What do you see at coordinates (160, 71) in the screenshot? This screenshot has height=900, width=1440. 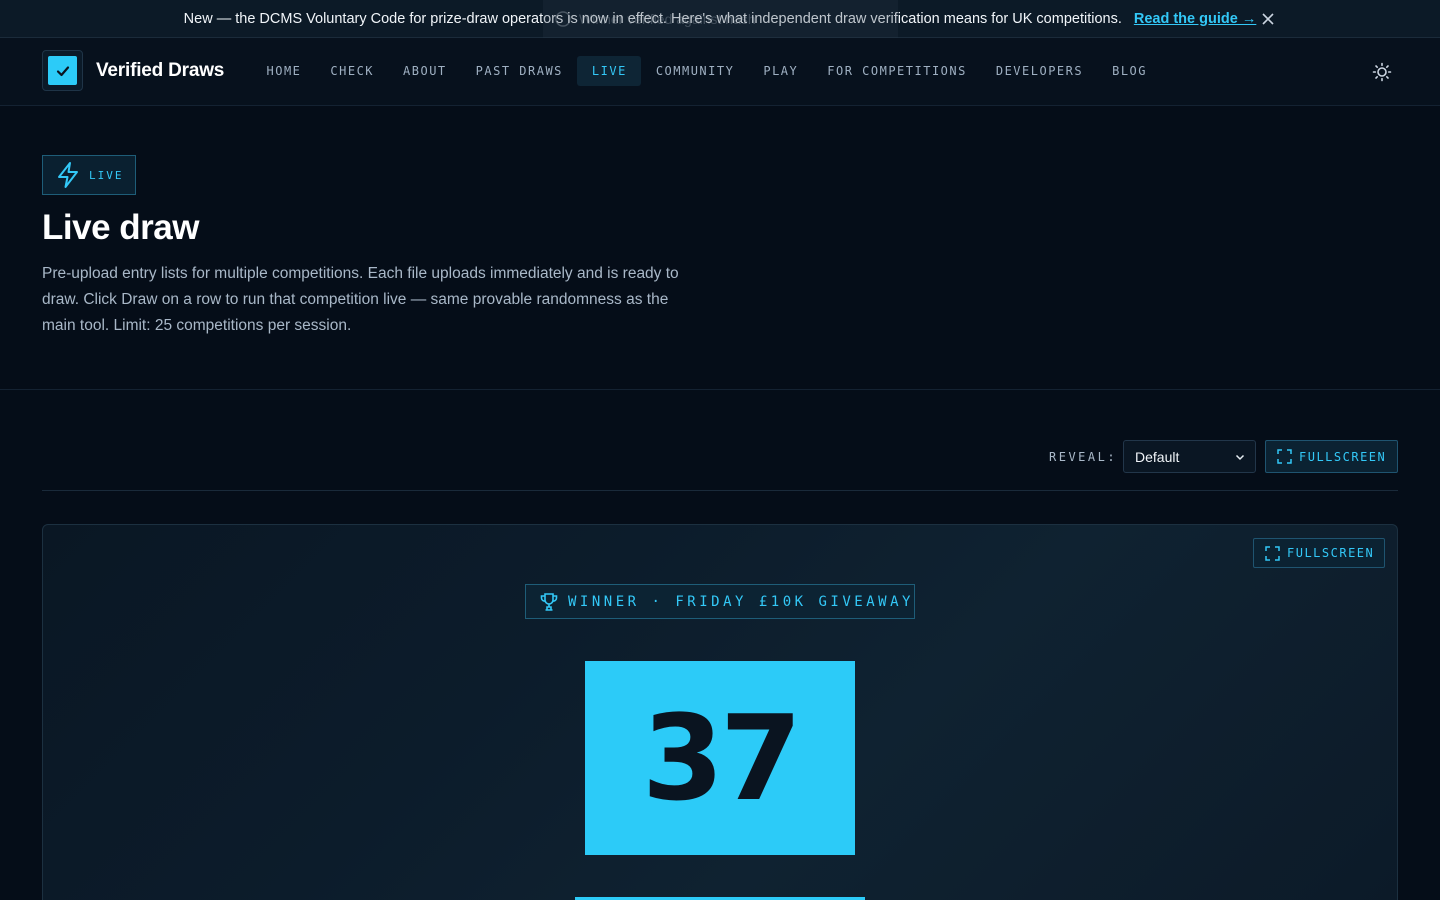 I see `brand-name: Verified Draws` at bounding box center [160, 71].